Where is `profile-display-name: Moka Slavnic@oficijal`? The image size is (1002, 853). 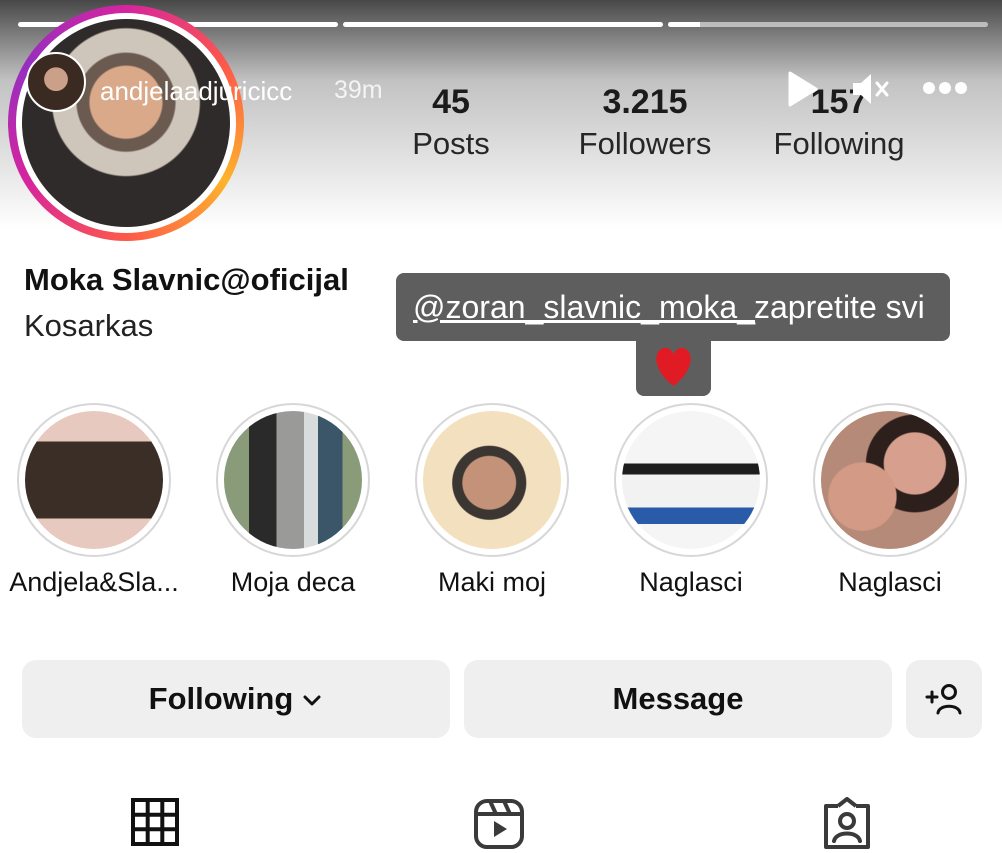 profile-display-name: Moka Slavnic@oficijal is located at coordinates (186, 279).